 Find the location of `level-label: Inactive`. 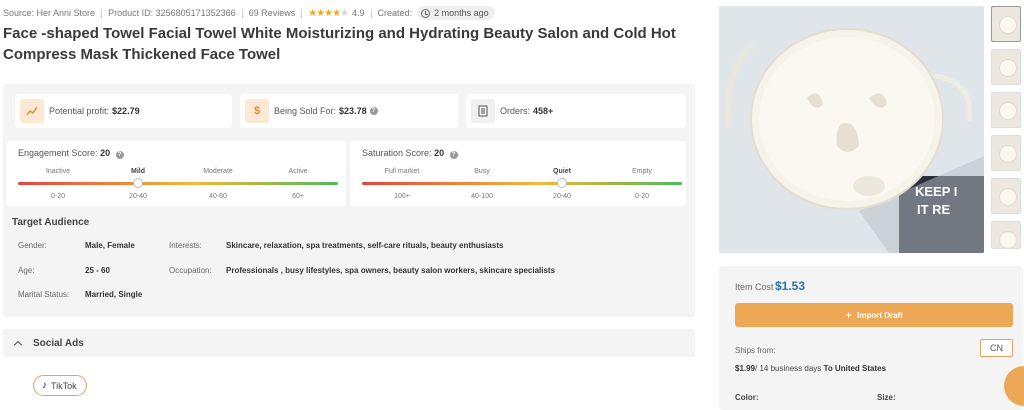

level-label: Inactive is located at coordinates (58, 171).